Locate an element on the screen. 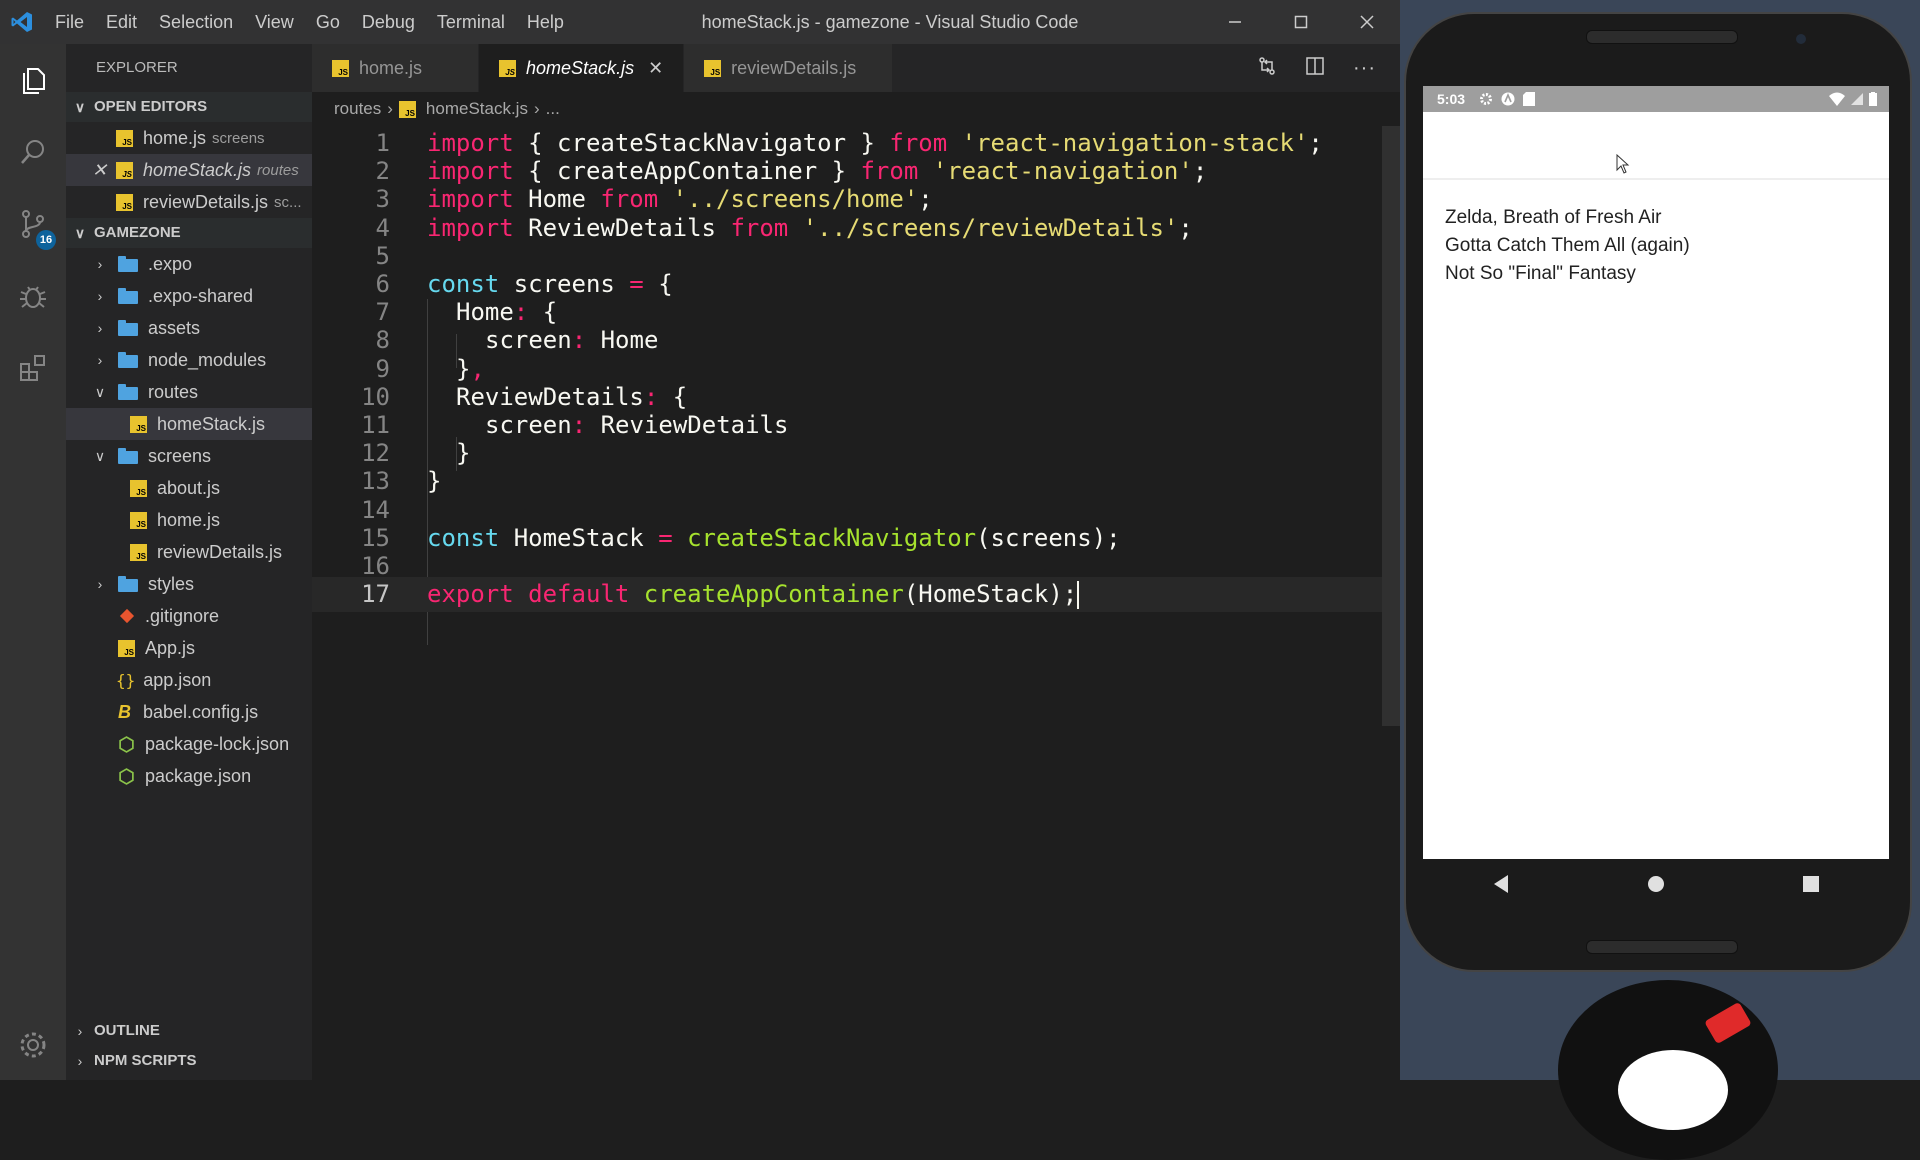  manage-gear-icon is located at coordinates (33, 1045).